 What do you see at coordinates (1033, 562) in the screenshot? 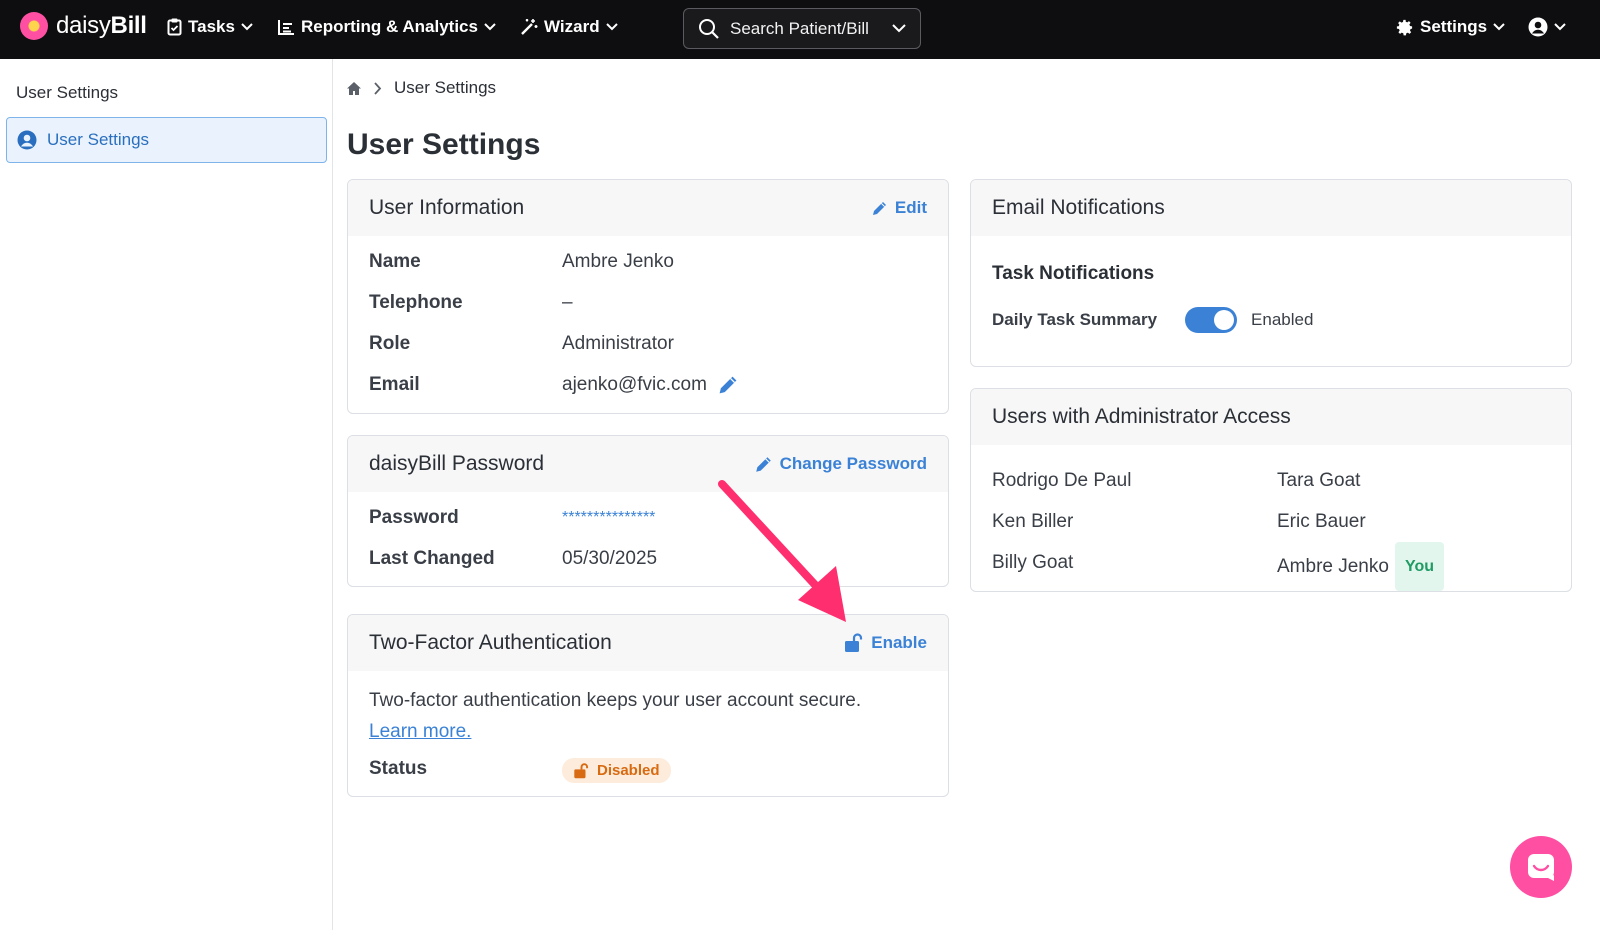
I see `list-item: Billy Goat` at bounding box center [1033, 562].